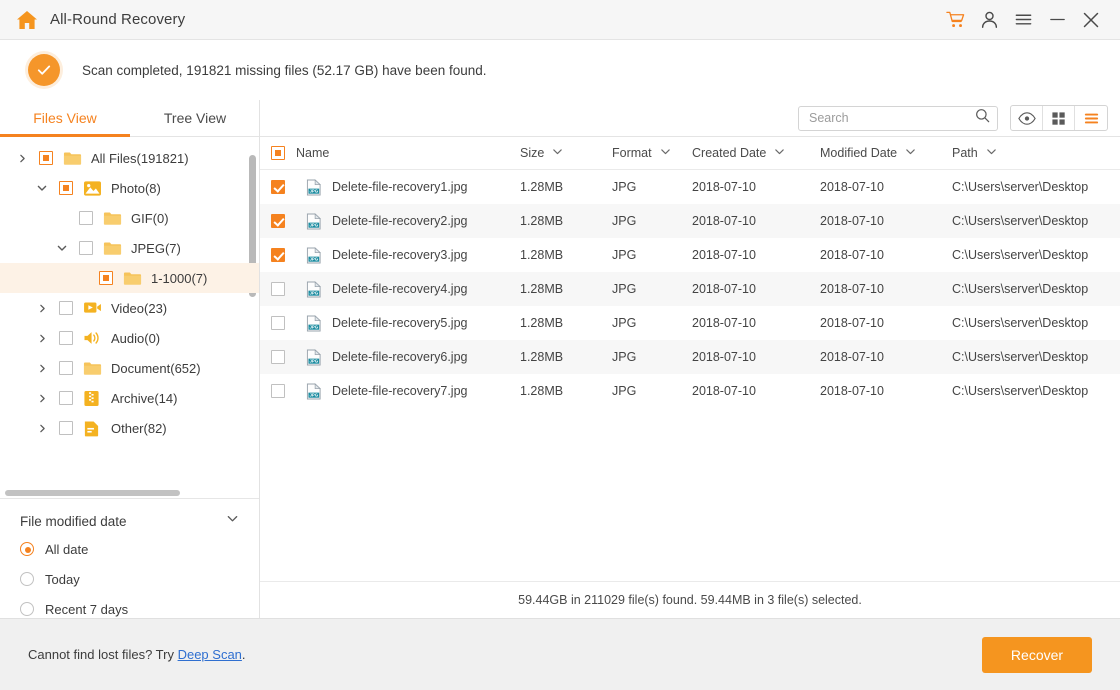 This screenshot has height=690, width=1120. I want to click on tree-item-label: GIF(0), so click(150, 218).